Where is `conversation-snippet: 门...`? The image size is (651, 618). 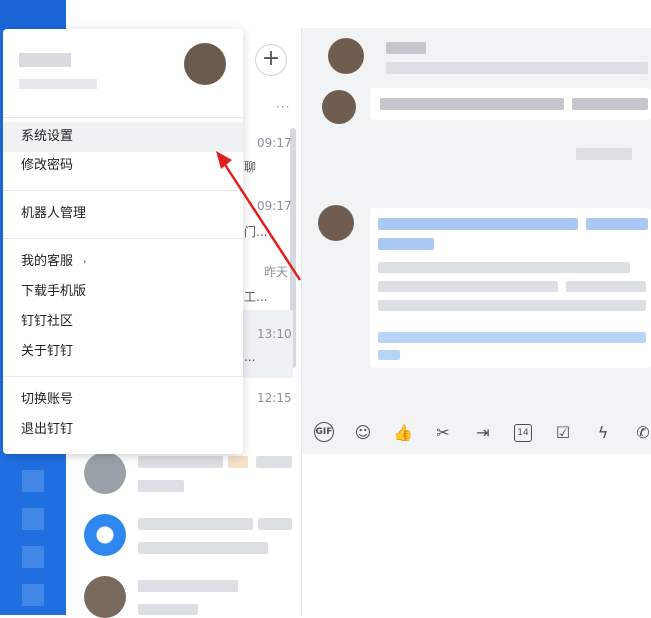
conversation-snippet: 门... is located at coordinates (256, 232).